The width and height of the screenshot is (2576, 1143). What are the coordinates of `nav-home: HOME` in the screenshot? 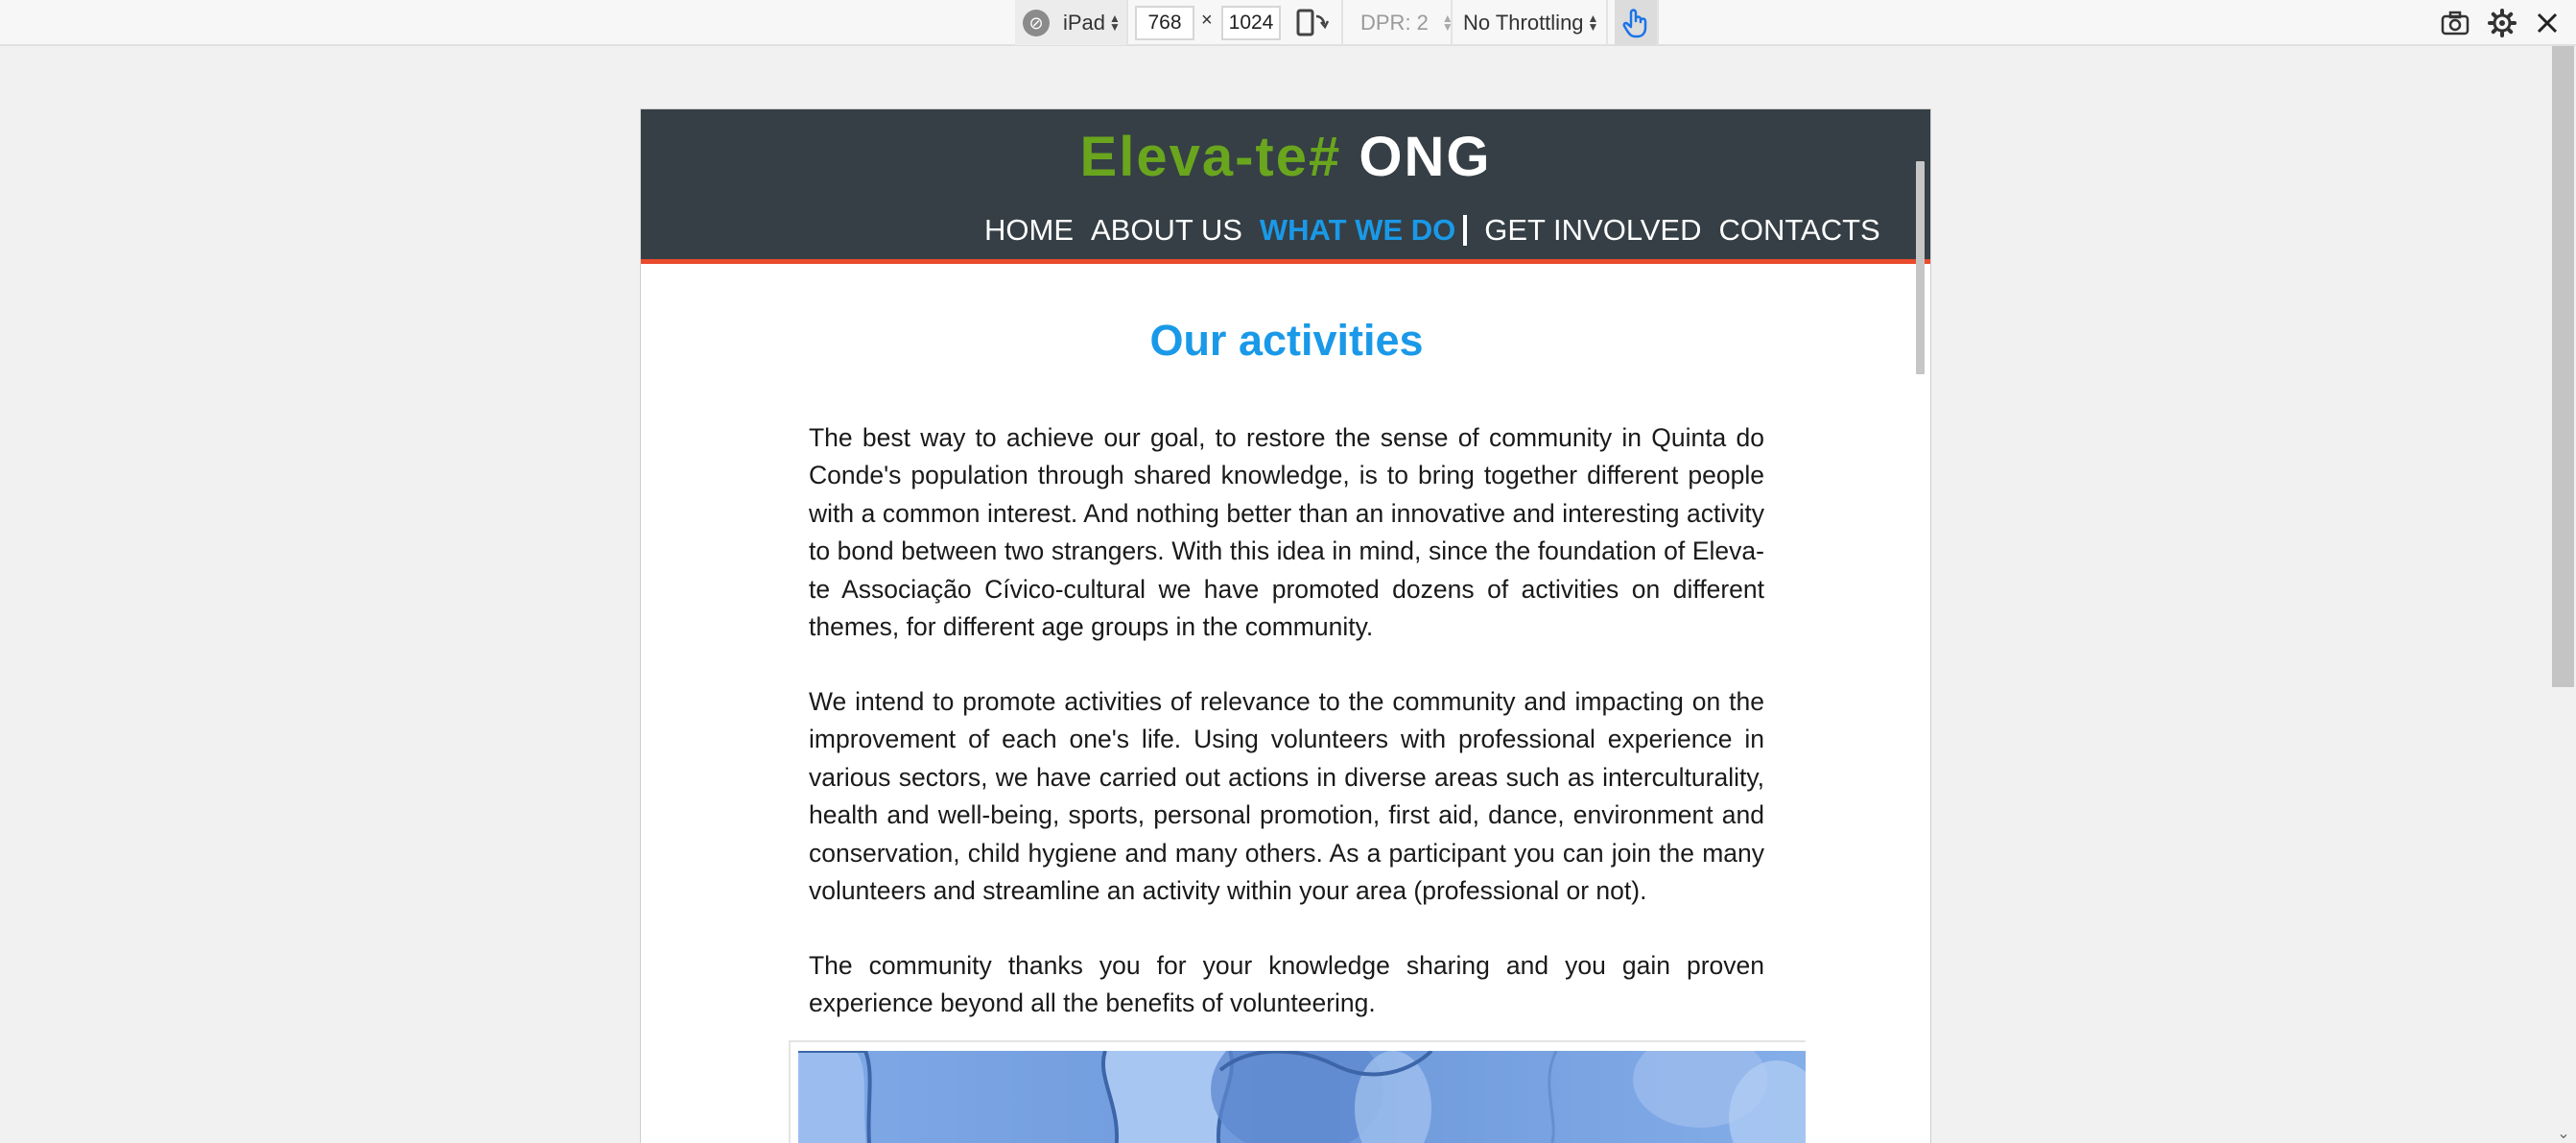 It's located at (1029, 230).